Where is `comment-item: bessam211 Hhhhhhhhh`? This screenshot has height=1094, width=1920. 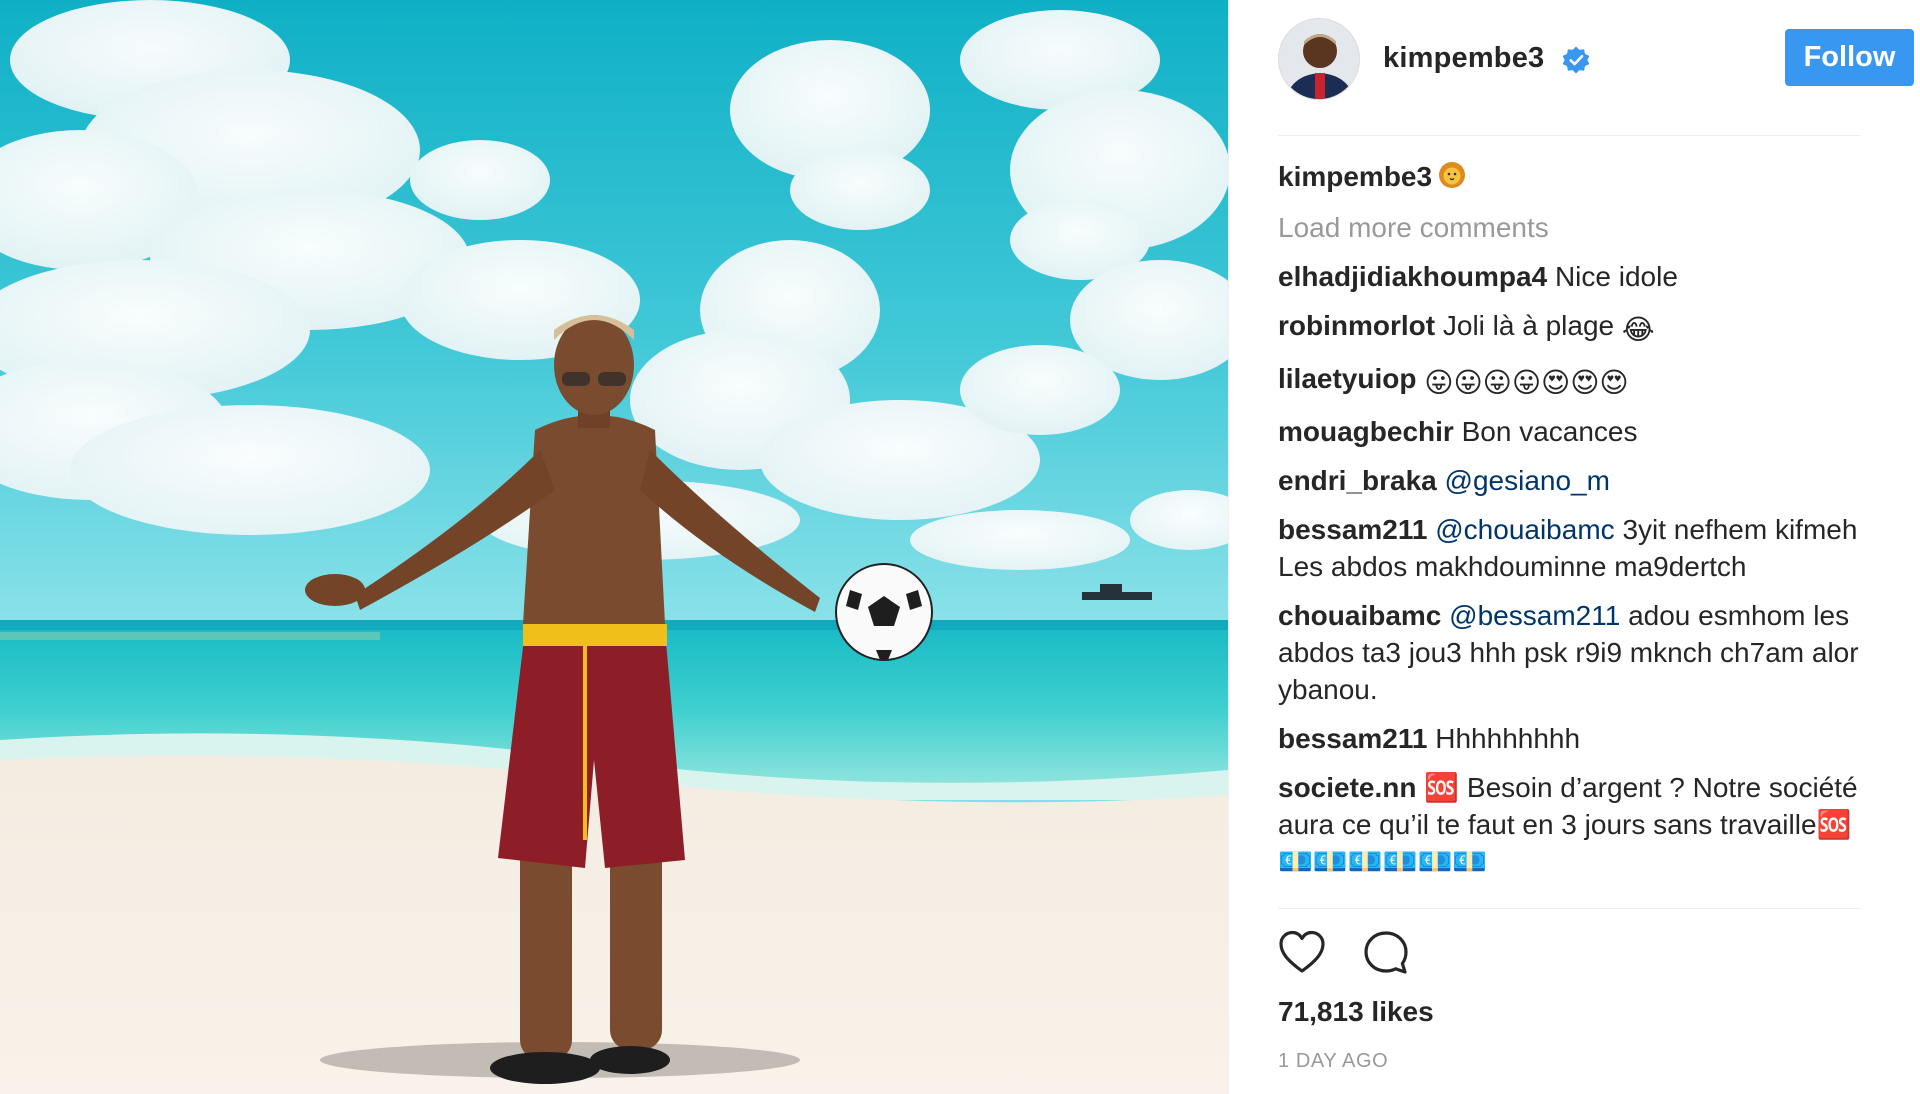 comment-item: bessam211 Hhhhhhhhh is located at coordinates (1573, 738).